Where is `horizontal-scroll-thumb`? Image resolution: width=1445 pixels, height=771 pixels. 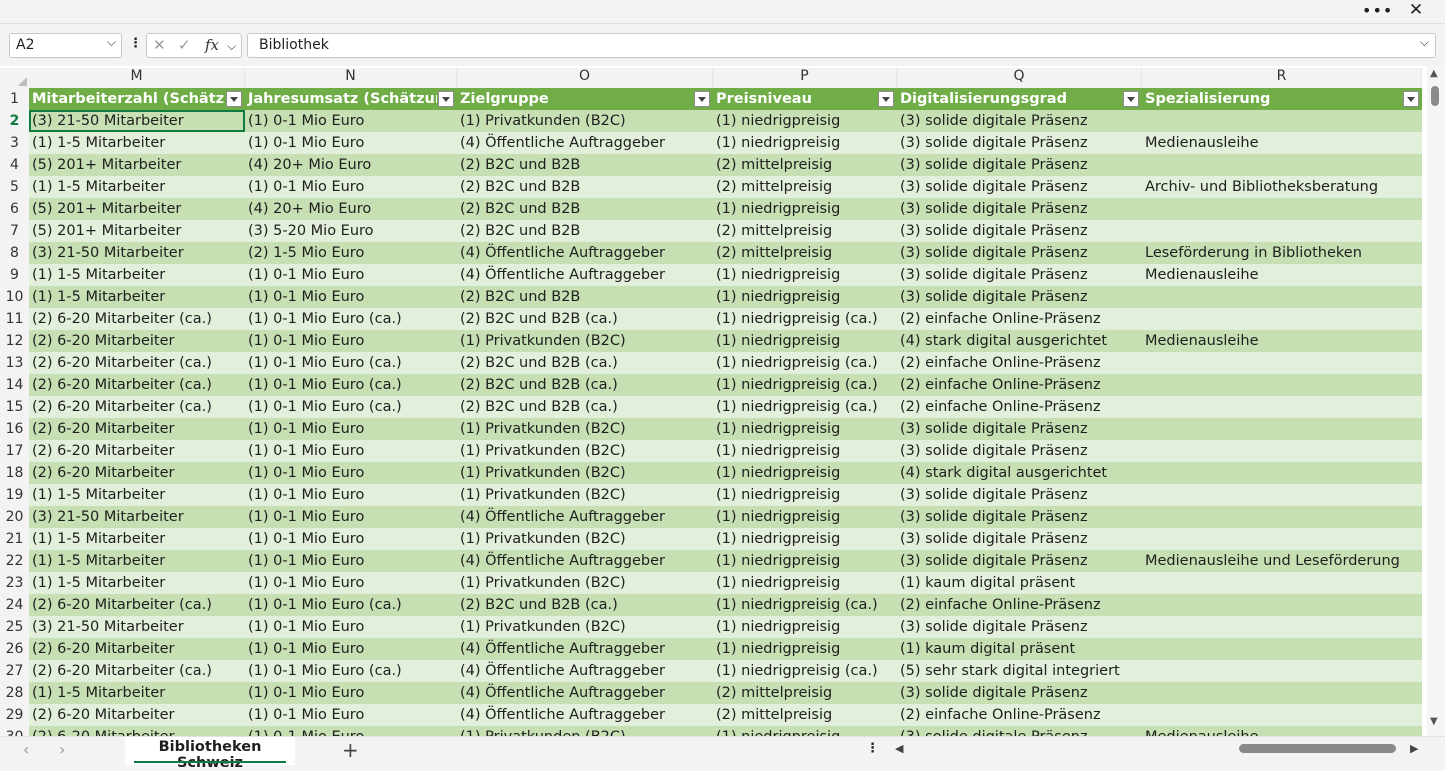 horizontal-scroll-thumb is located at coordinates (1317, 748).